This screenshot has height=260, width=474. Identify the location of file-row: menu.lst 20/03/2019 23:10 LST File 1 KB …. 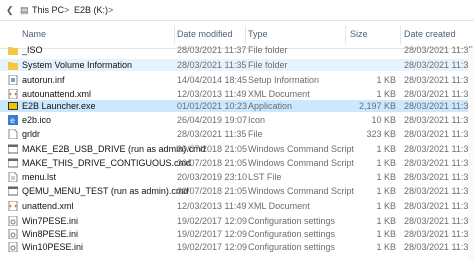
(237, 177).